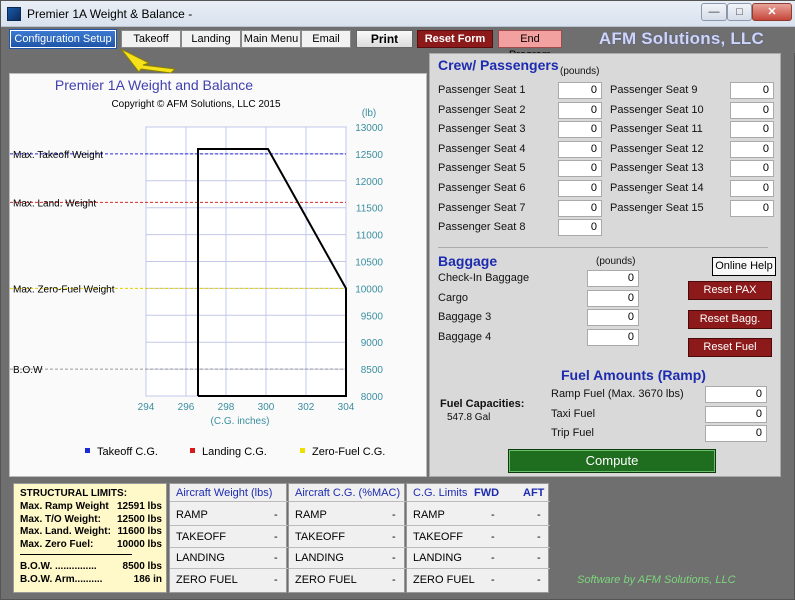  Describe the element at coordinates (271, 39) in the screenshot. I see `tab-main-menu: Main Menu` at that location.